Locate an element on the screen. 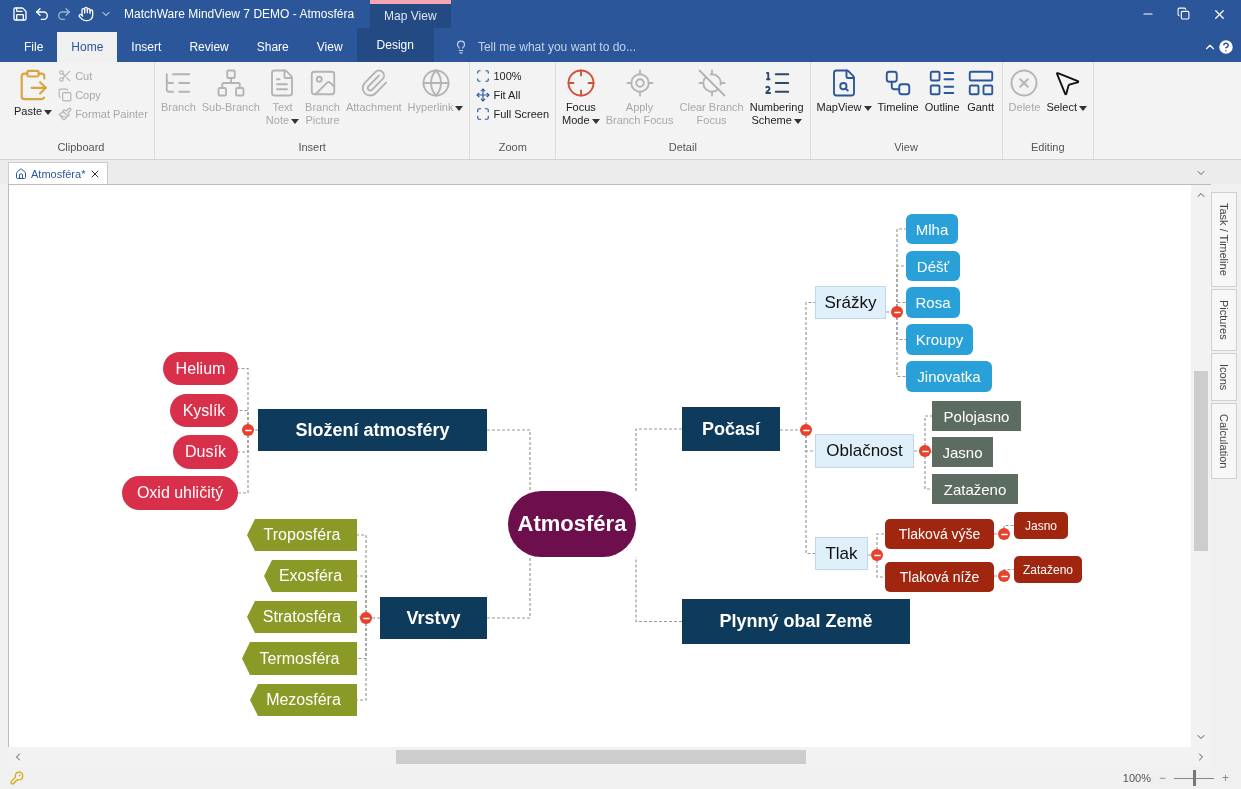 This screenshot has width=1241, height=789. ribbon-button: 100% is located at coordinates (513, 76).